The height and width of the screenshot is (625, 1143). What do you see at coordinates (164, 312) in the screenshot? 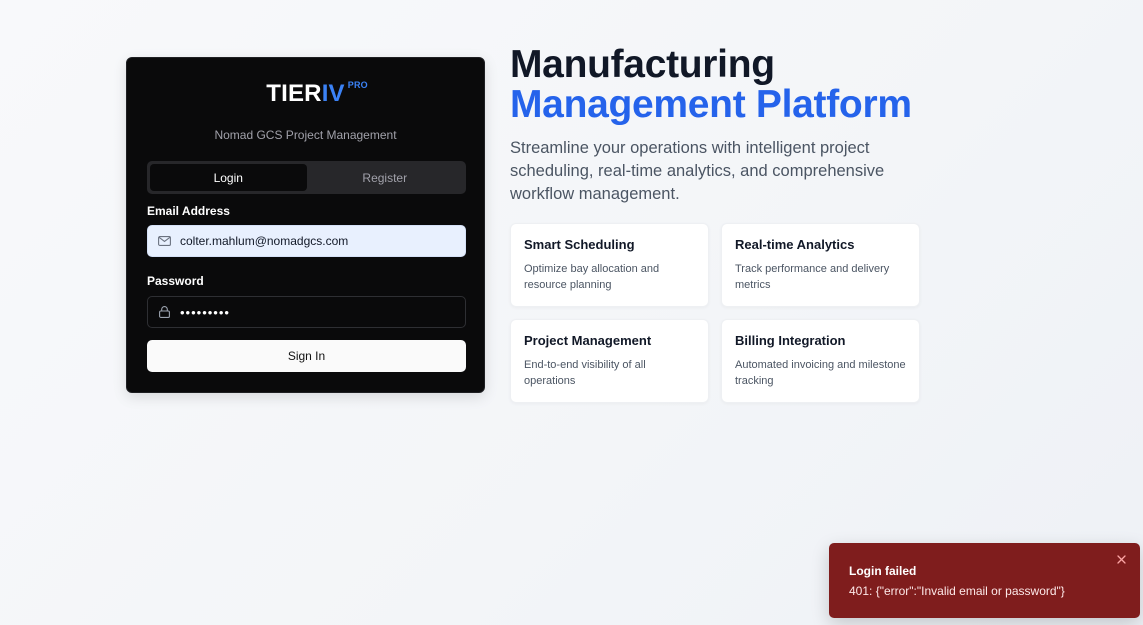
I see `lock-icon` at bounding box center [164, 312].